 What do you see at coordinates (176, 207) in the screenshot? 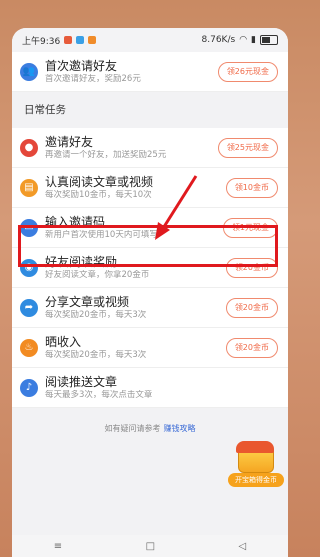
I see `arrow-annotation` at bounding box center [176, 207].